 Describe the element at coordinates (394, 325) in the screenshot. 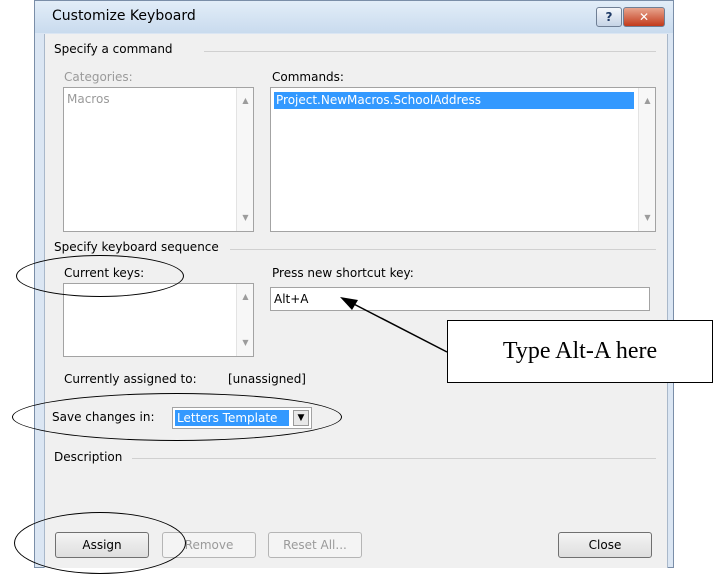

I see `annotation-arrow` at that location.